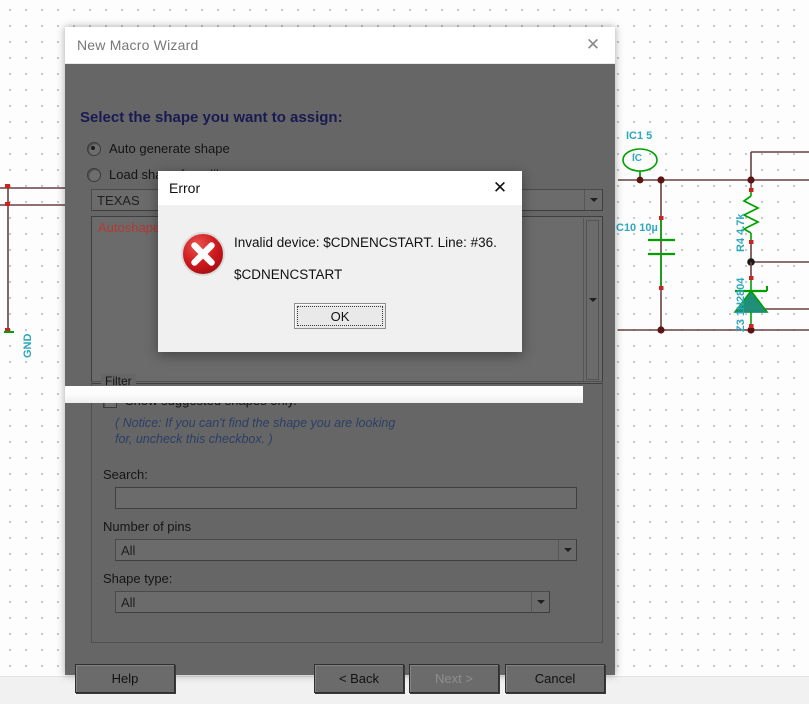 The width and height of the screenshot is (809, 704). I want to click on filter-notice-line2: for, uncheck this checkbox. ), so click(194, 439).